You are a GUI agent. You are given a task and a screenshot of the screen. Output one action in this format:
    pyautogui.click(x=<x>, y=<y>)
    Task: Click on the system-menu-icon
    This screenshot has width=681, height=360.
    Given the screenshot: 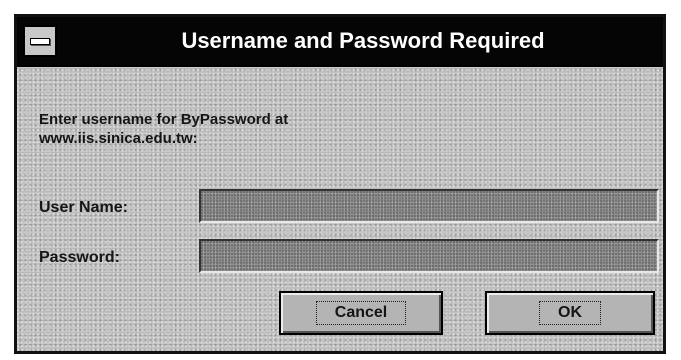 What is the action you would take?
    pyautogui.click(x=40, y=41)
    